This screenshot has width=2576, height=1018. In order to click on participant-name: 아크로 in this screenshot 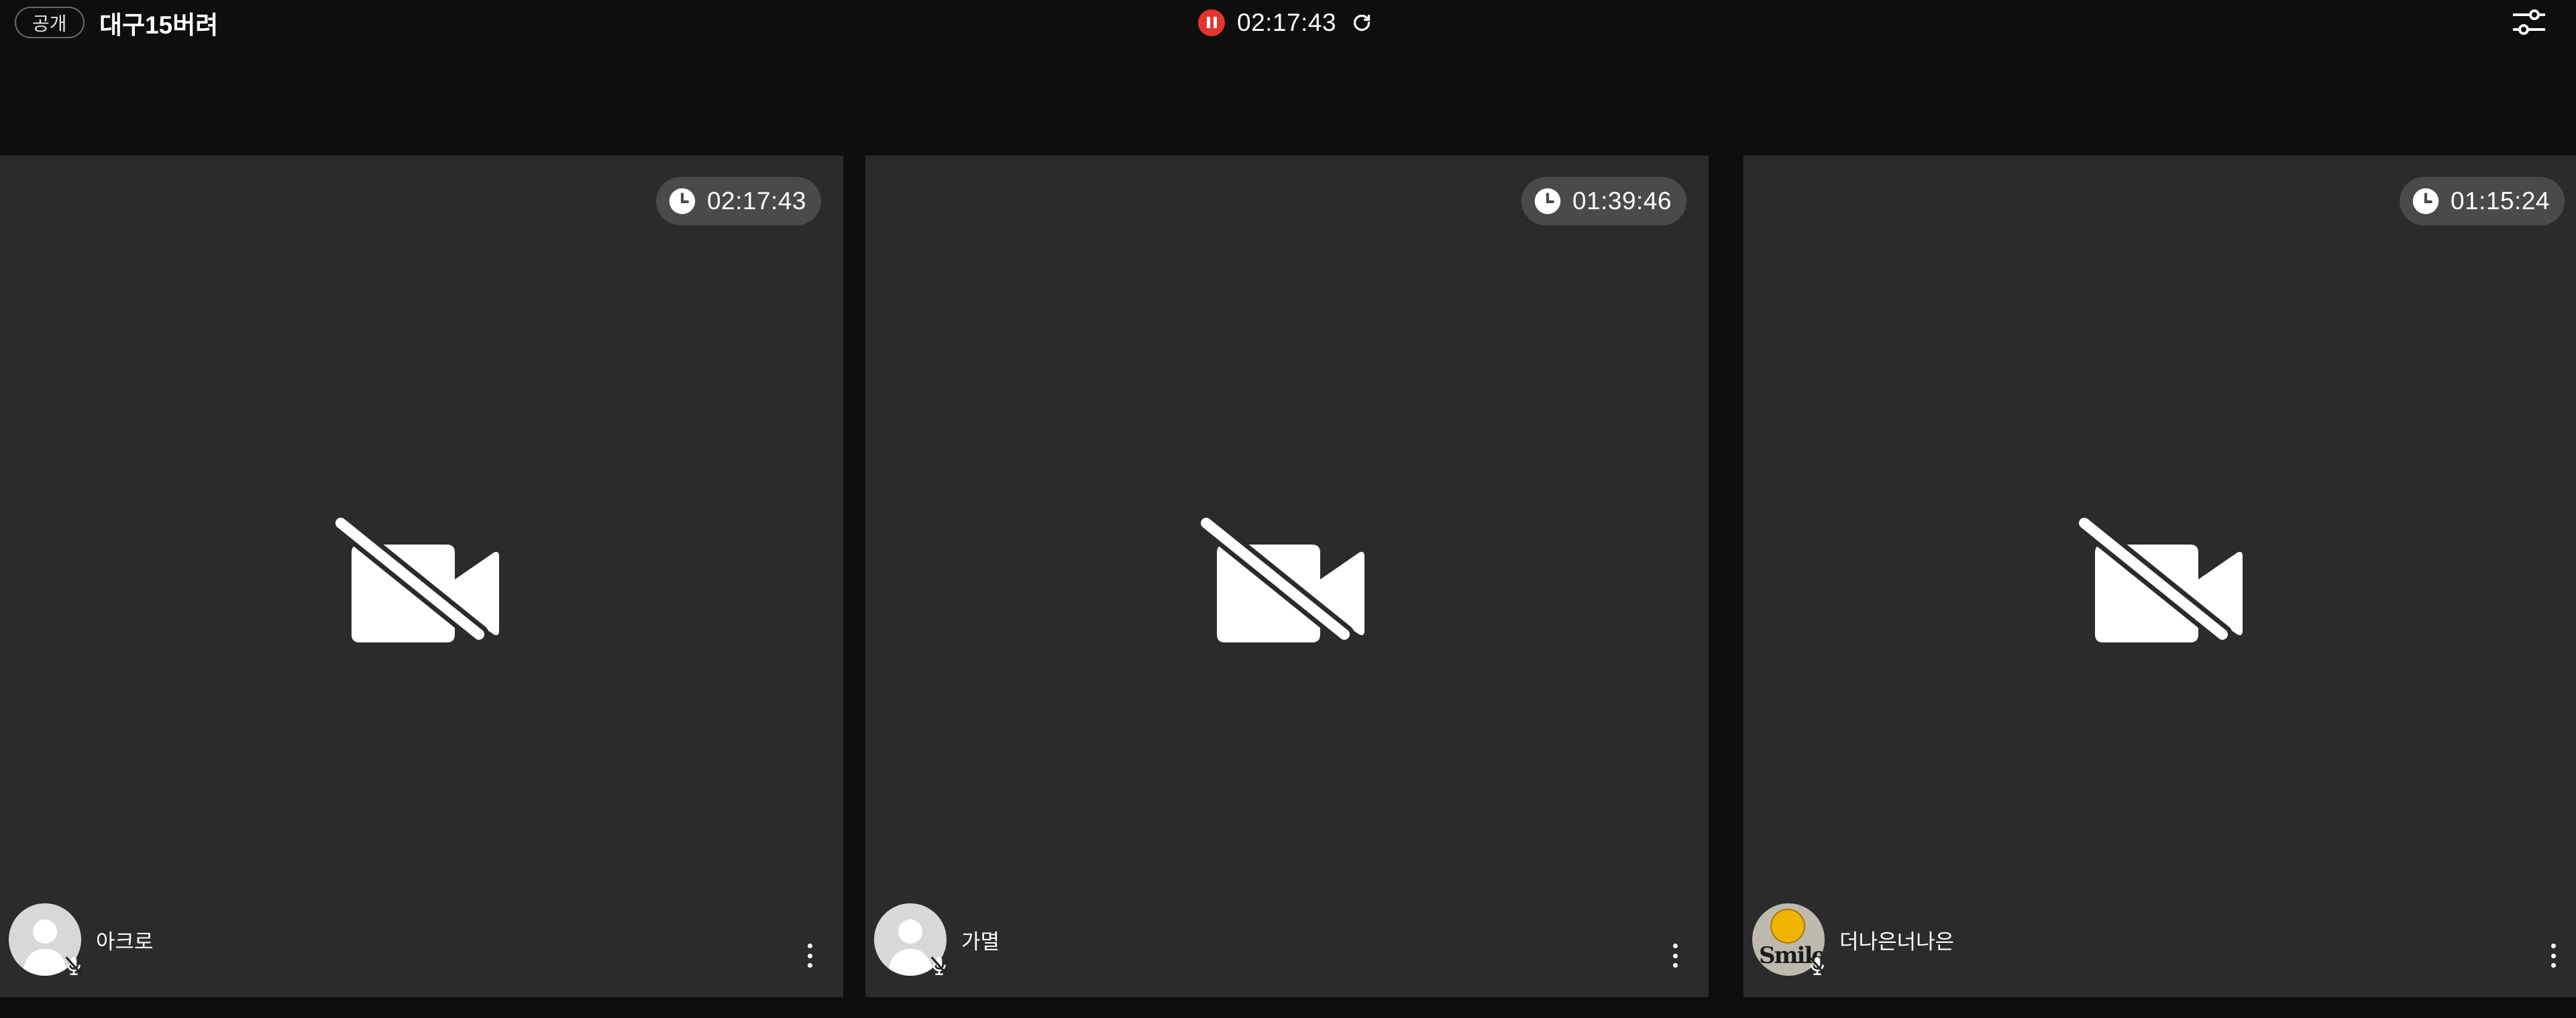, I will do `click(125, 942)`.